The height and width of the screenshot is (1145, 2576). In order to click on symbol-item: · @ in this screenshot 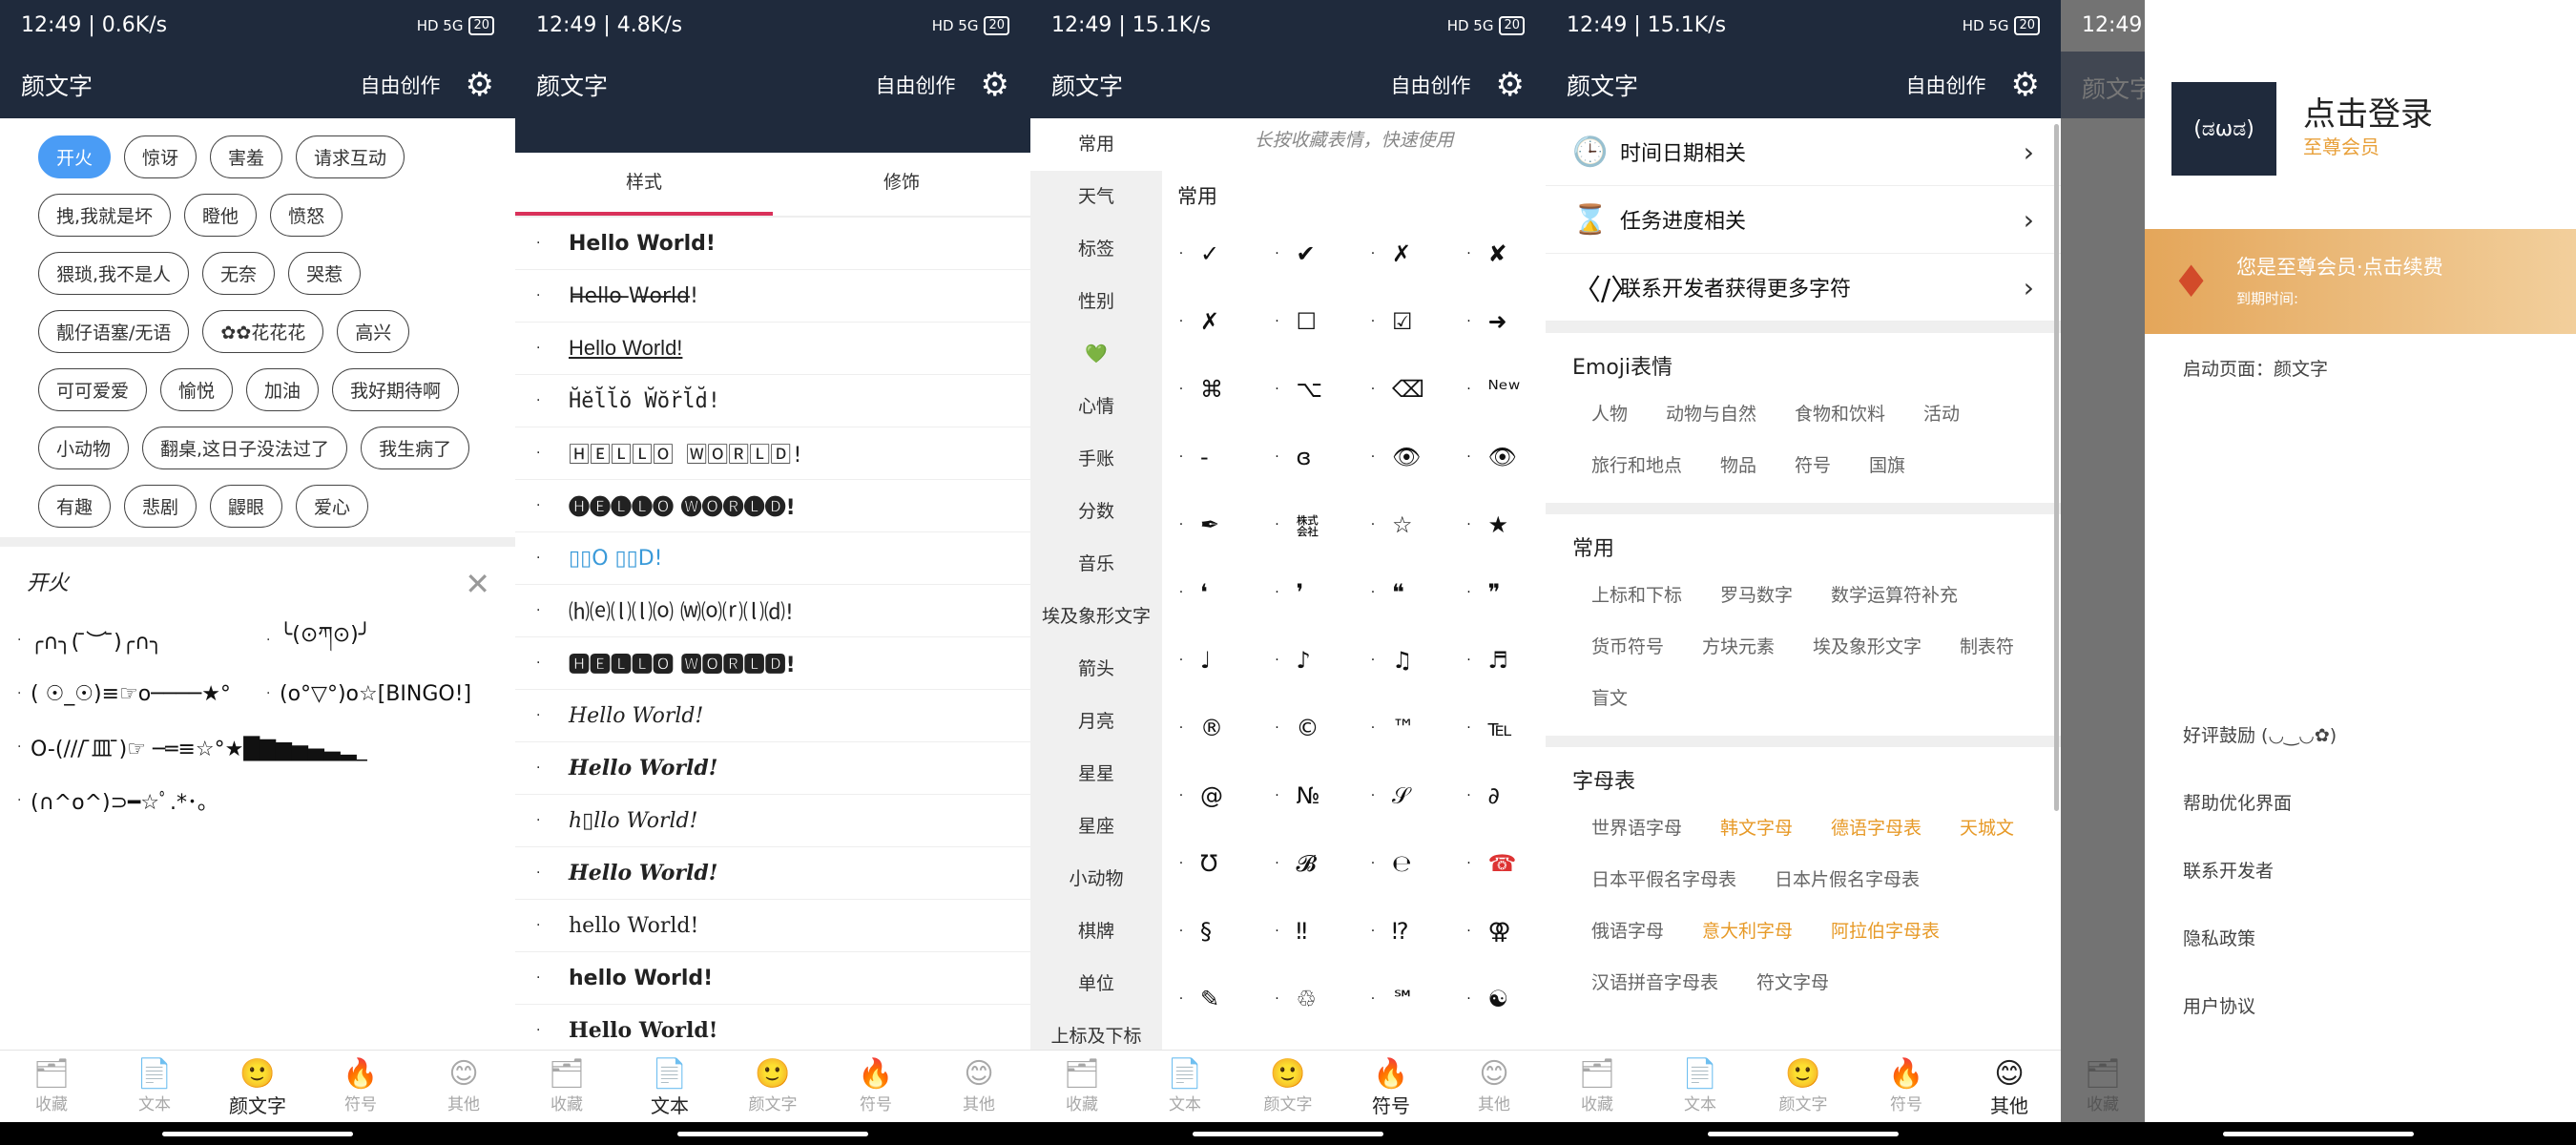, I will do `click(1210, 795)`.